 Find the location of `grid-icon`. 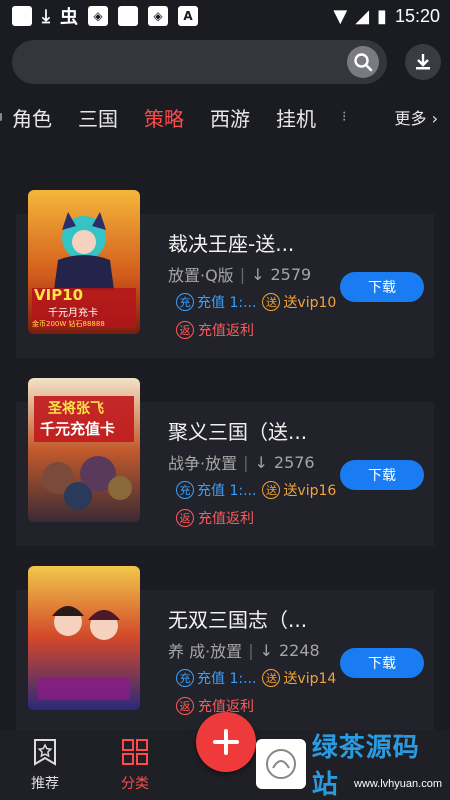

grid-icon is located at coordinates (135, 752).